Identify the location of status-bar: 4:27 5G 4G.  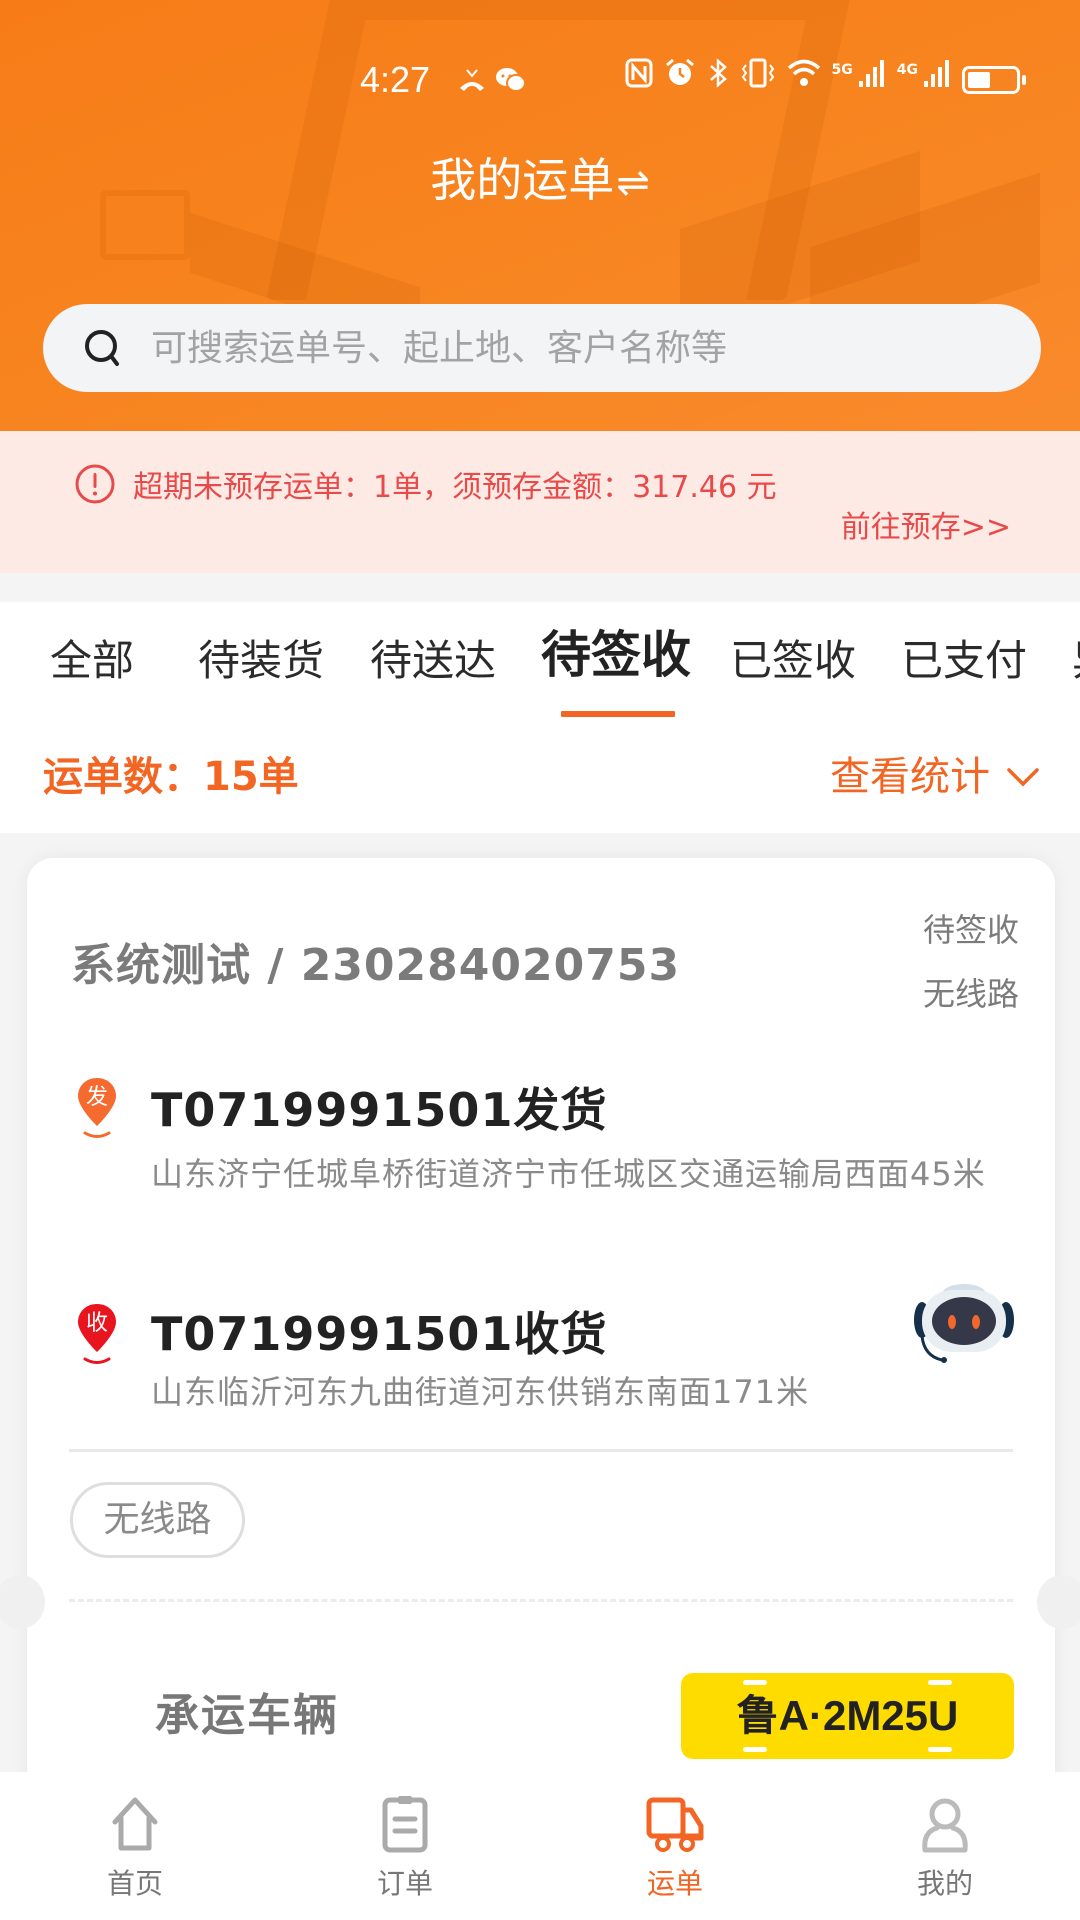
(540, 80).